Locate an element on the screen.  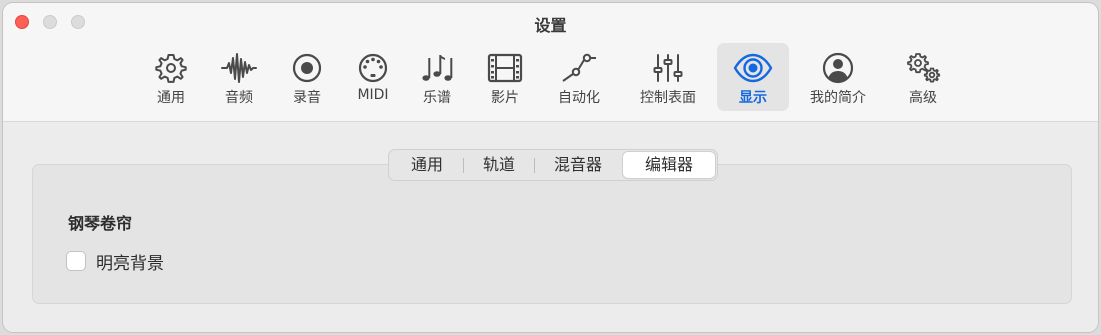
toolbar-label-midi: MIDI is located at coordinates (373, 95).